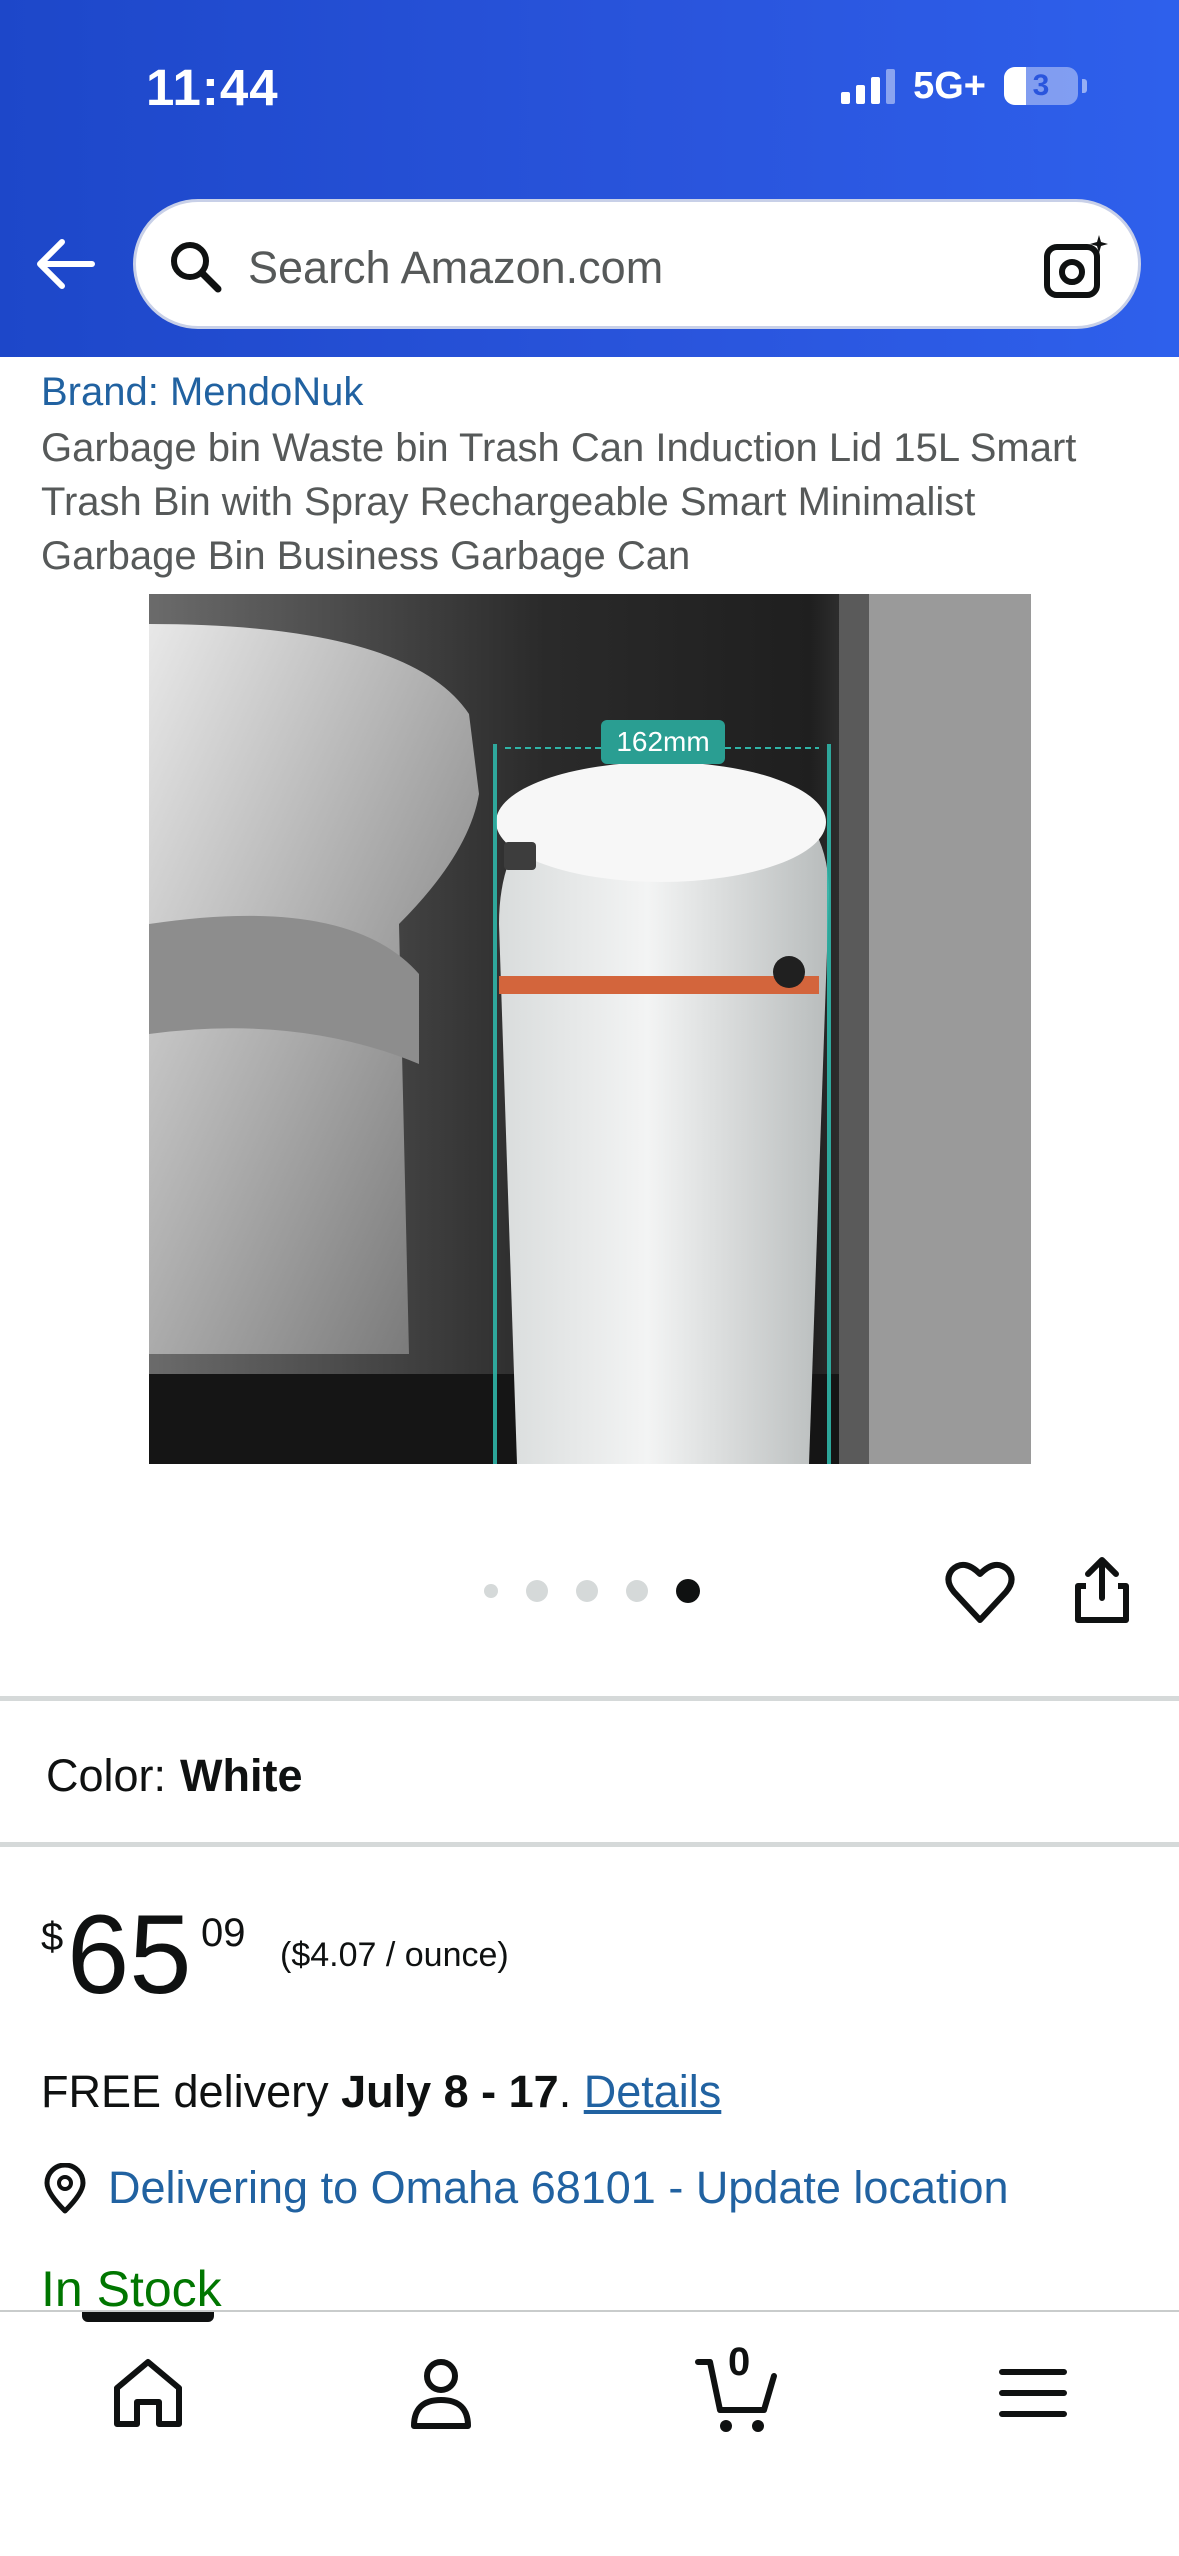 This screenshot has width=1179, height=2556. What do you see at coordinates (450, 2091) in the screenshot?
I see `delivery-dates: July 8 - 17` at bounding box center [450, 2091].